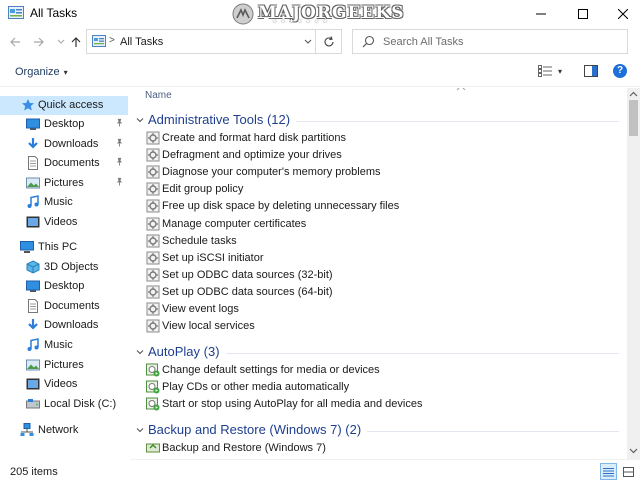  I want to click on nav-quick-documents: Documents, so click(64, 163).